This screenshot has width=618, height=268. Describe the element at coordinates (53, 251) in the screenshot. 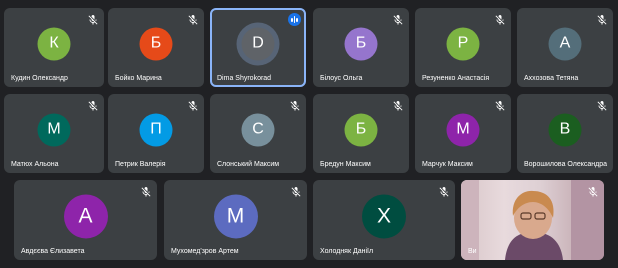

I see `participant-name: Авдєєва Єлизавета` at that location.